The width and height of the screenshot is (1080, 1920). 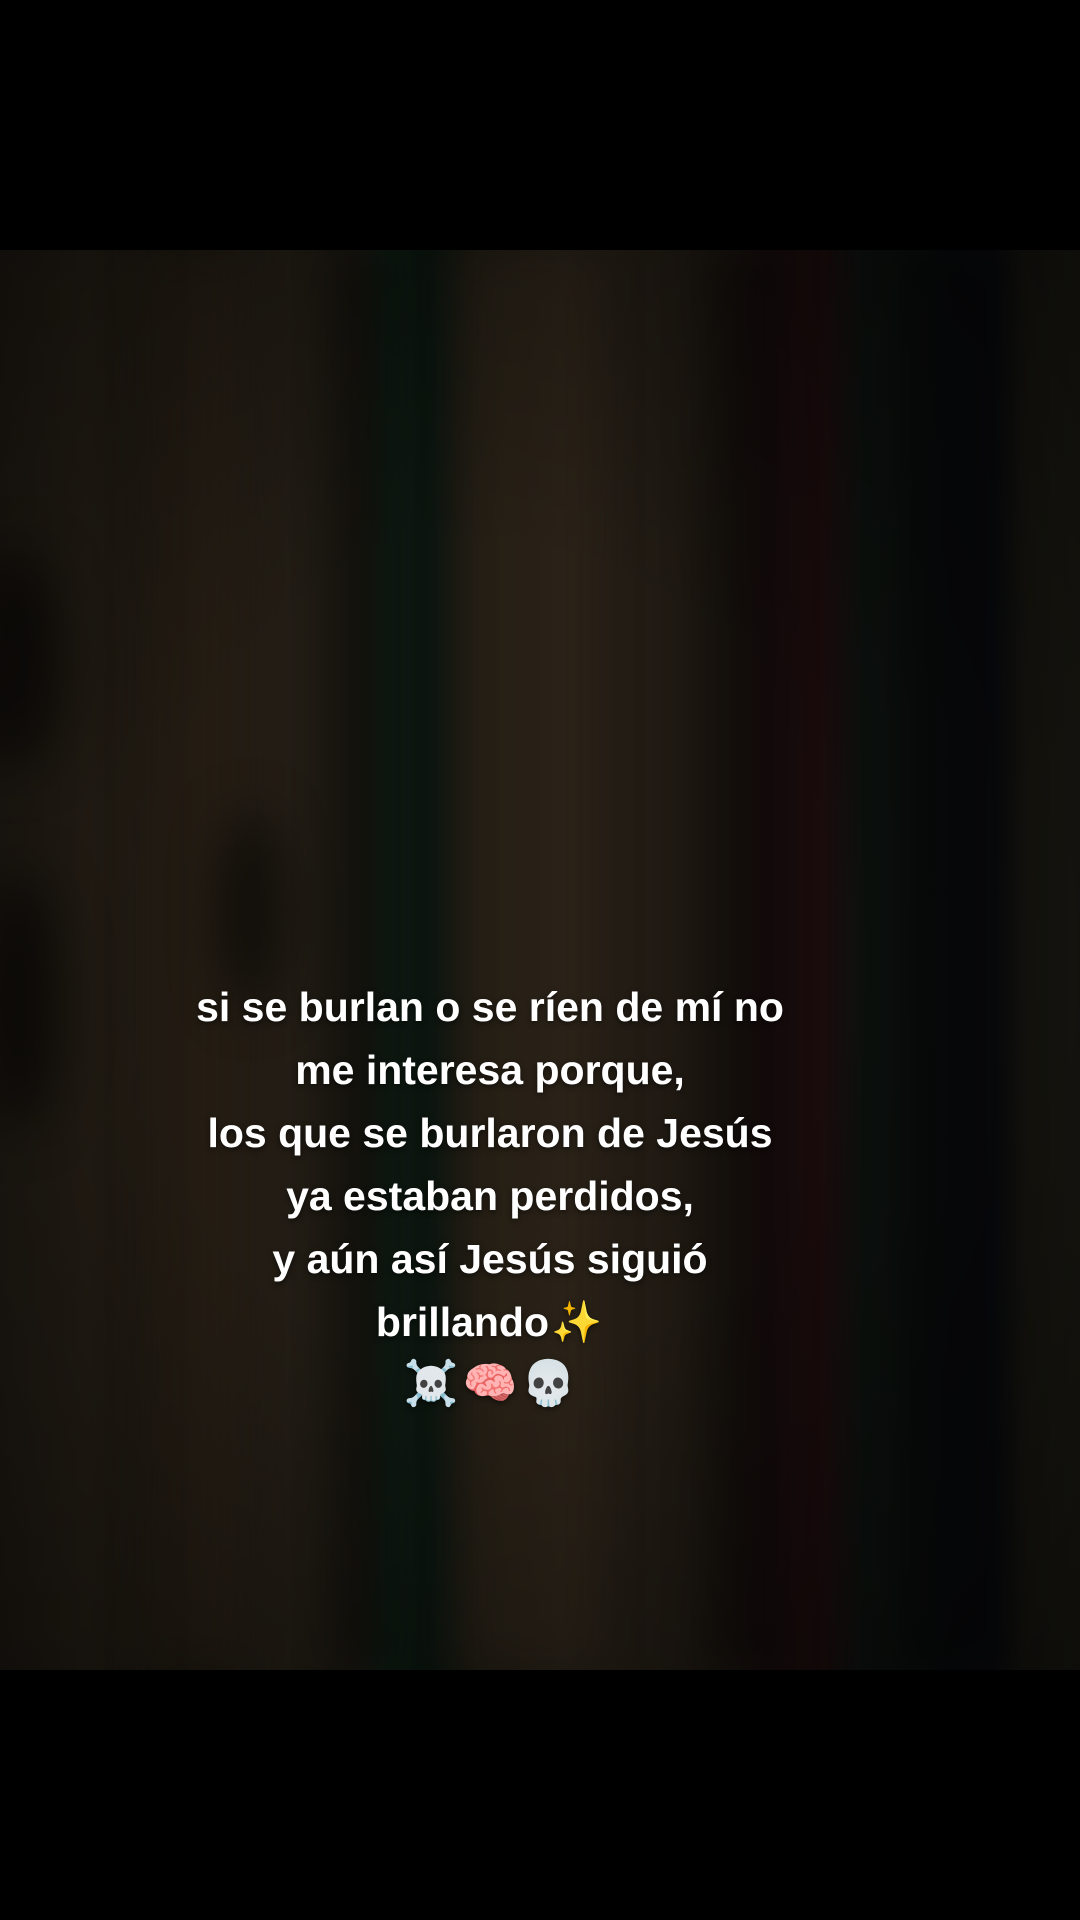 What do you see at coordinates (540, 1795) in the screenshot?
I see `letterbox-bottom` at bounding box center [540, 1795].